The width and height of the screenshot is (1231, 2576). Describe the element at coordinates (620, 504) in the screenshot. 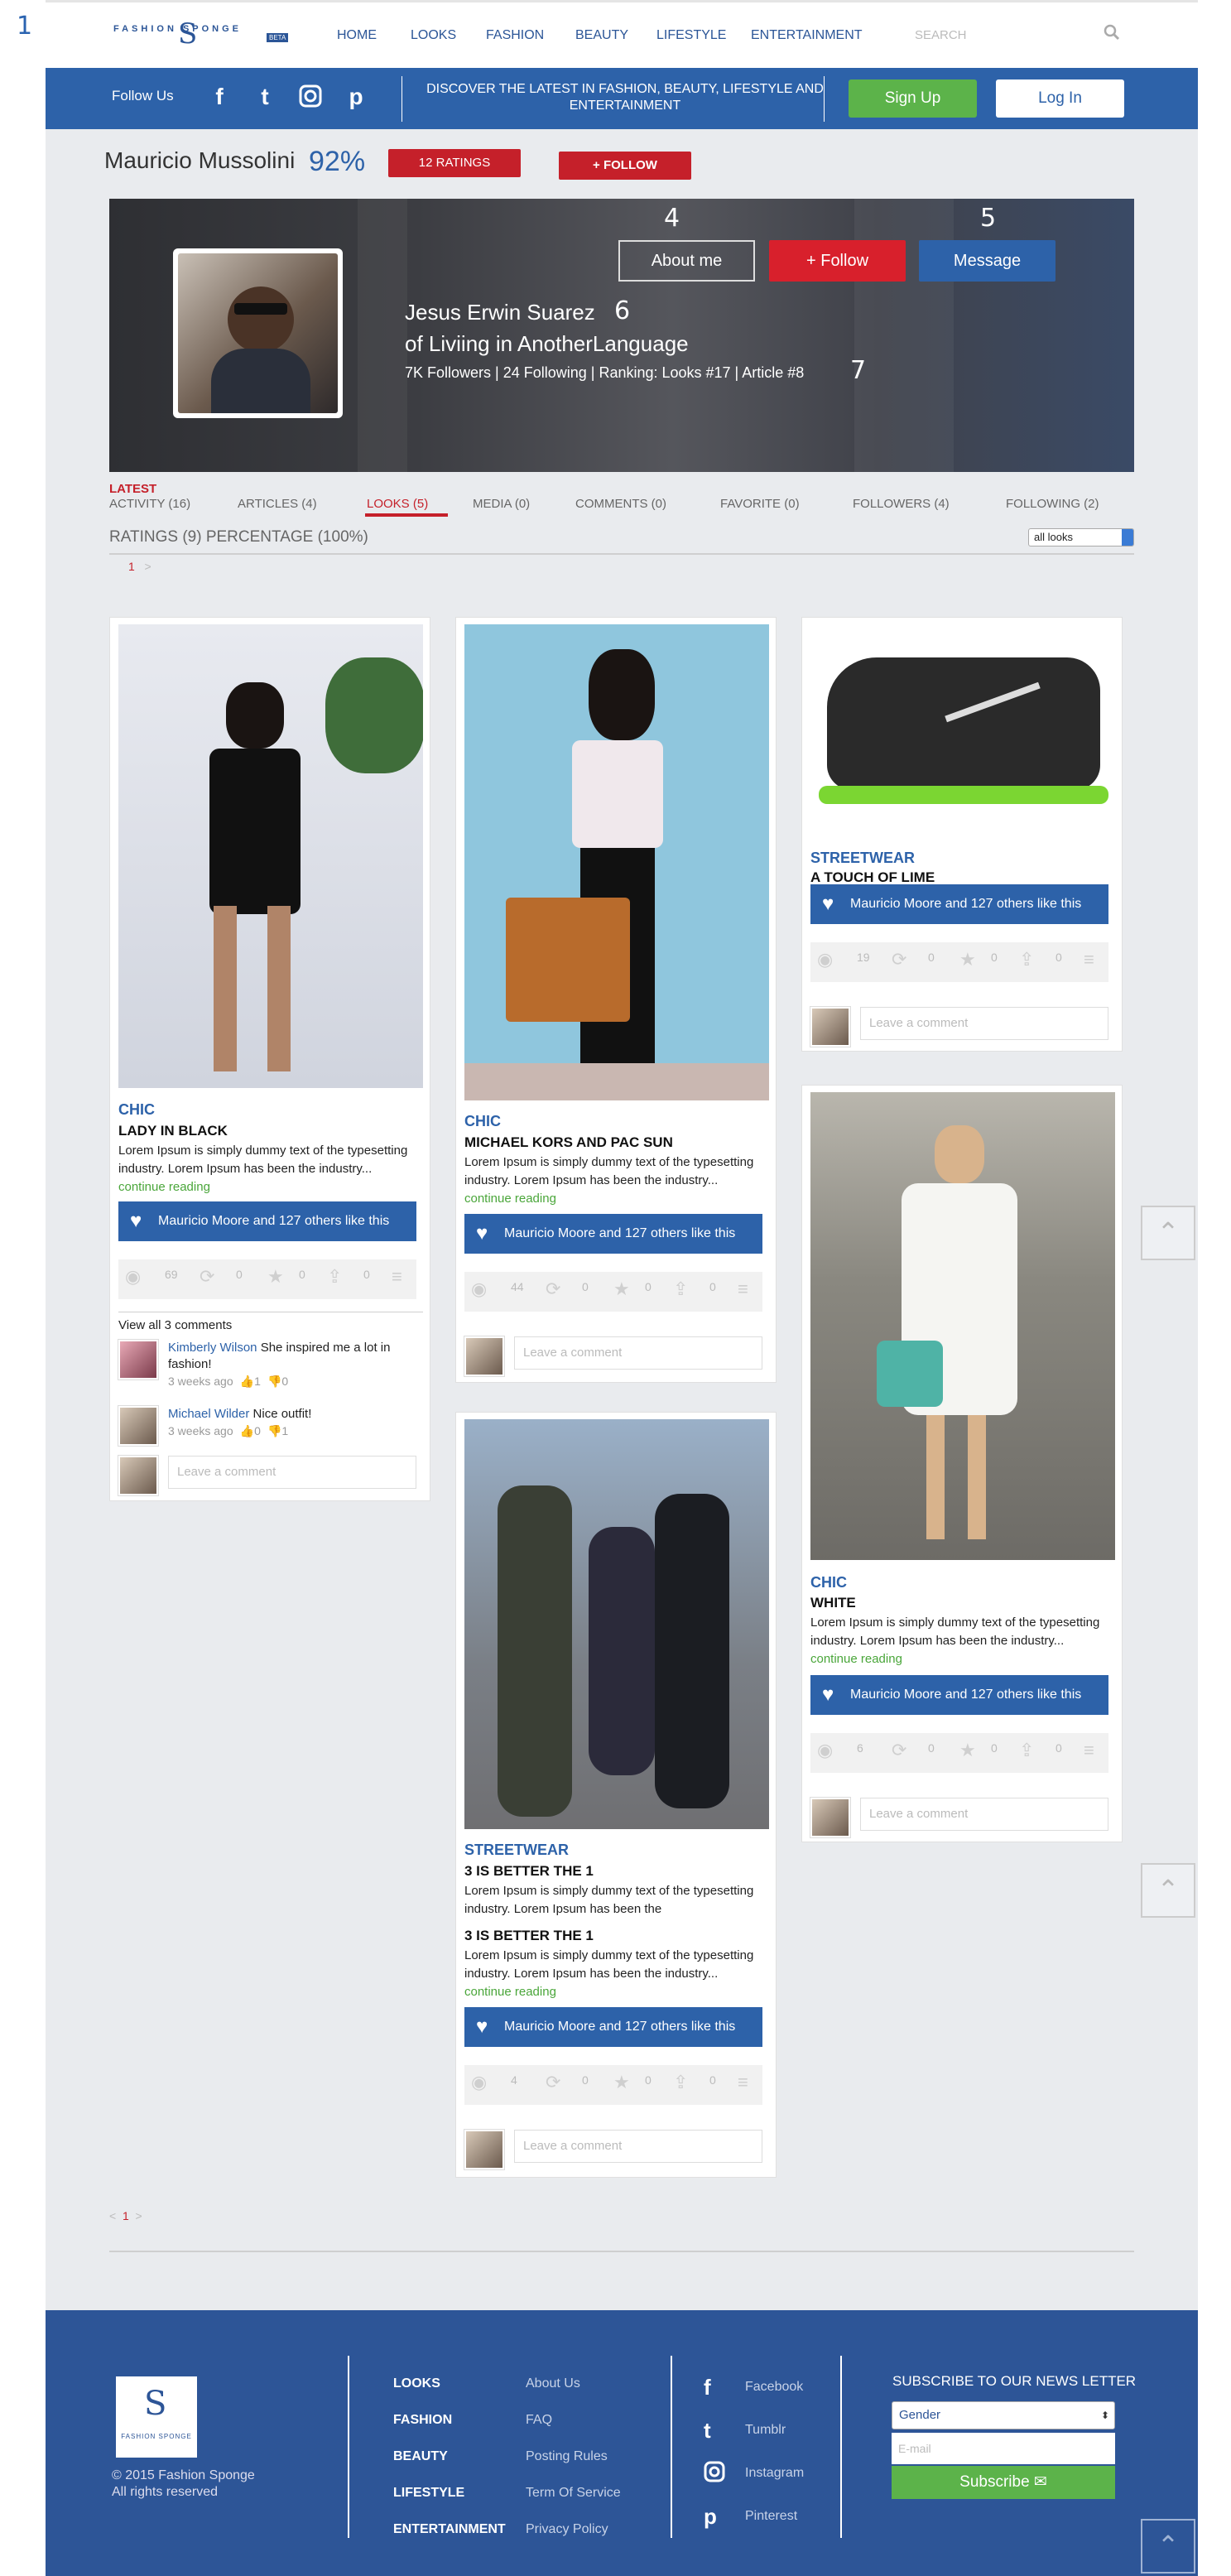

I see `tab-comments: COMMENTS (0)` at that location.